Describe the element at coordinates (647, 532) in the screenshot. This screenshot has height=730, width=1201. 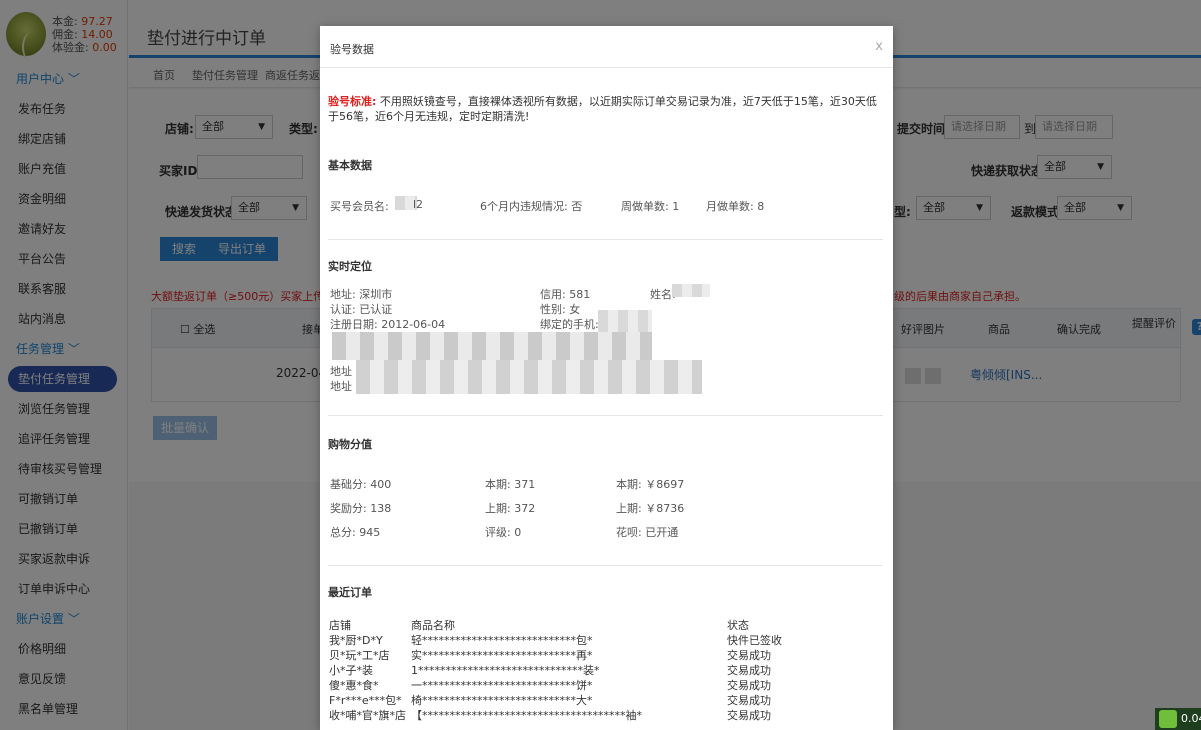
I see `huabei-status: 花呗: 已开通` at that location.